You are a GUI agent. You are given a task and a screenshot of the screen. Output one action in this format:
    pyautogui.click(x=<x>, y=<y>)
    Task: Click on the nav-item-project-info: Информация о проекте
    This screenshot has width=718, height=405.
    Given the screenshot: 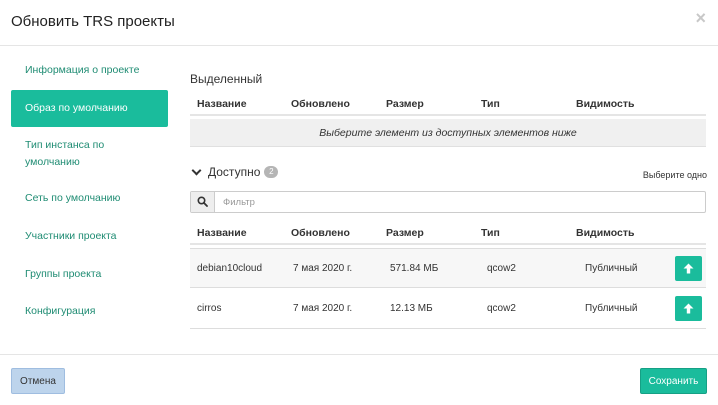 What is the action you would take?
    pyautogui.click(x=89, y=70)
    